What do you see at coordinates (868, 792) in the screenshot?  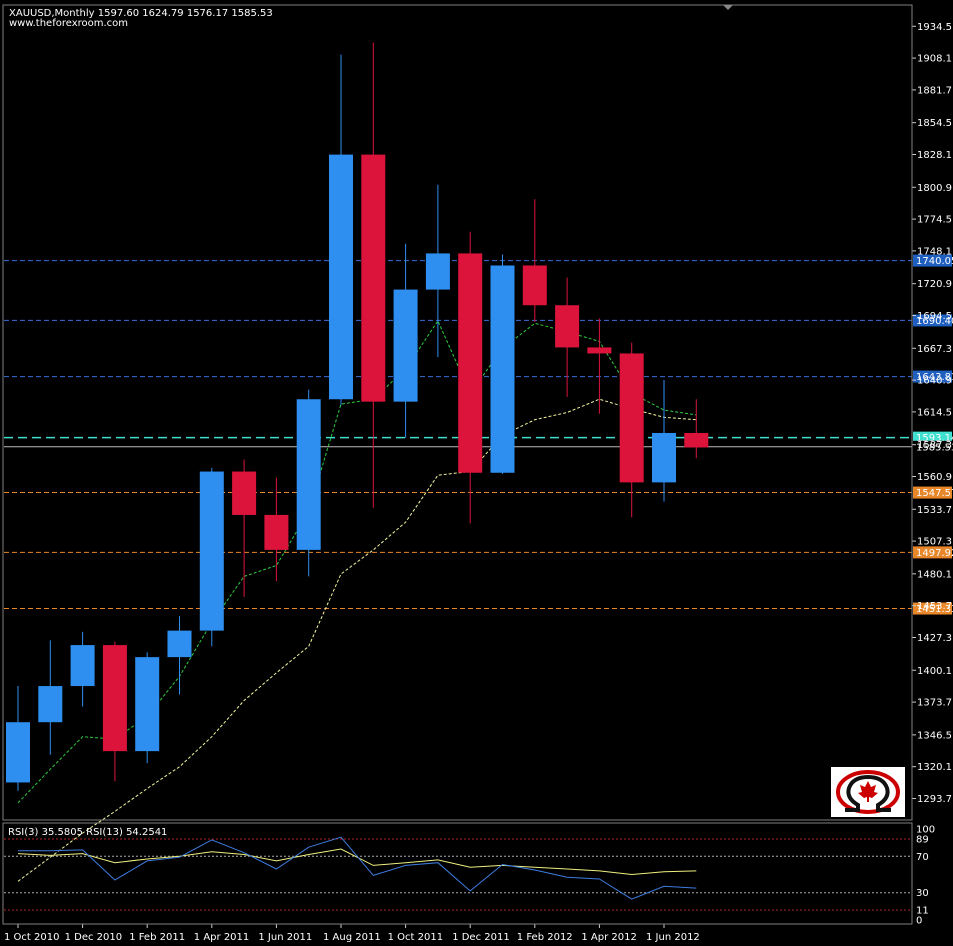 I see `omega-logo` at bounding box center [868, 792].